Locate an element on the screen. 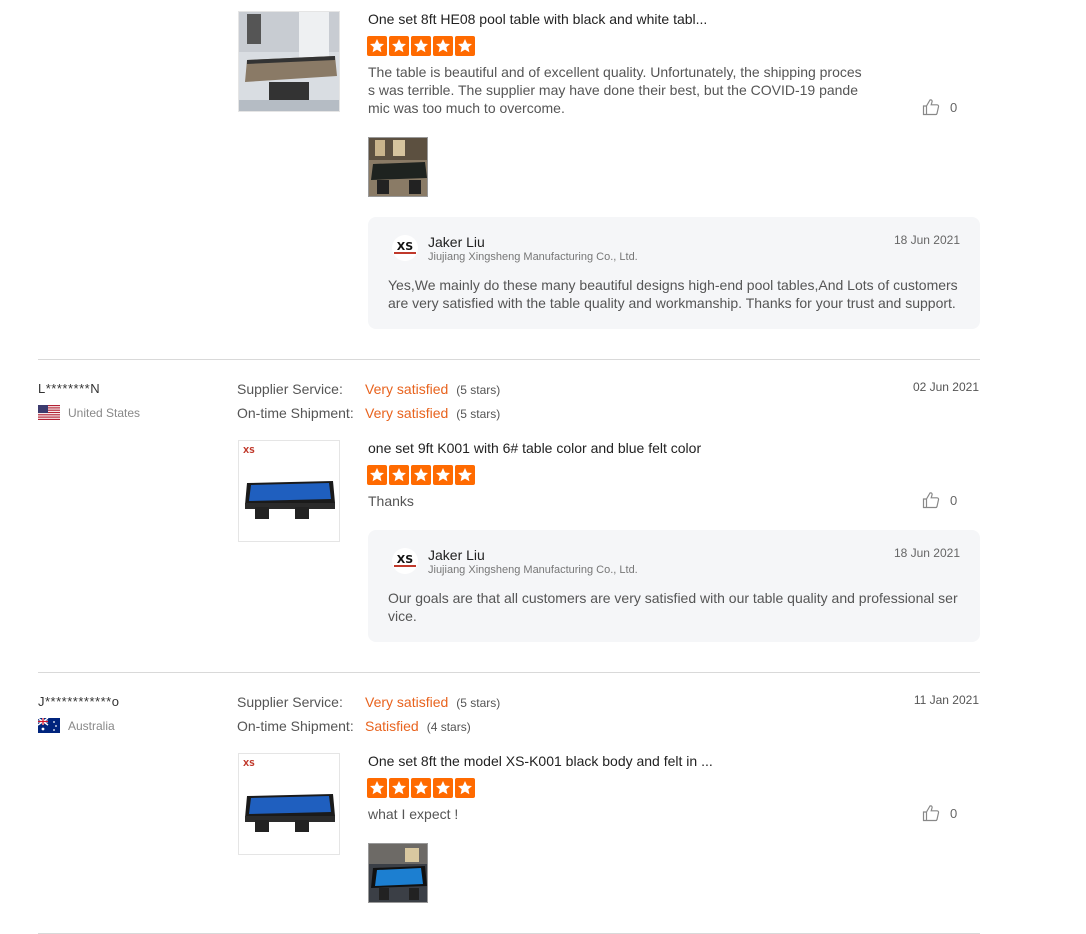 Image resolution: width=1086 pixels, height=934 pixels. buyer-country: Australia is located at coordinates (76, 725).